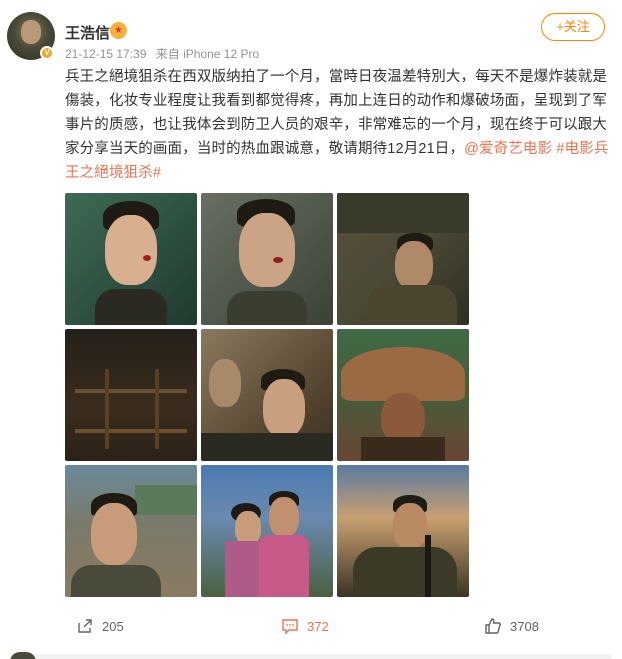 The image size is (622, 659). What do you see at coordinates (524, 626) in the screenshot?
I see `like-count: 3708` at bounding box center [524, 626].